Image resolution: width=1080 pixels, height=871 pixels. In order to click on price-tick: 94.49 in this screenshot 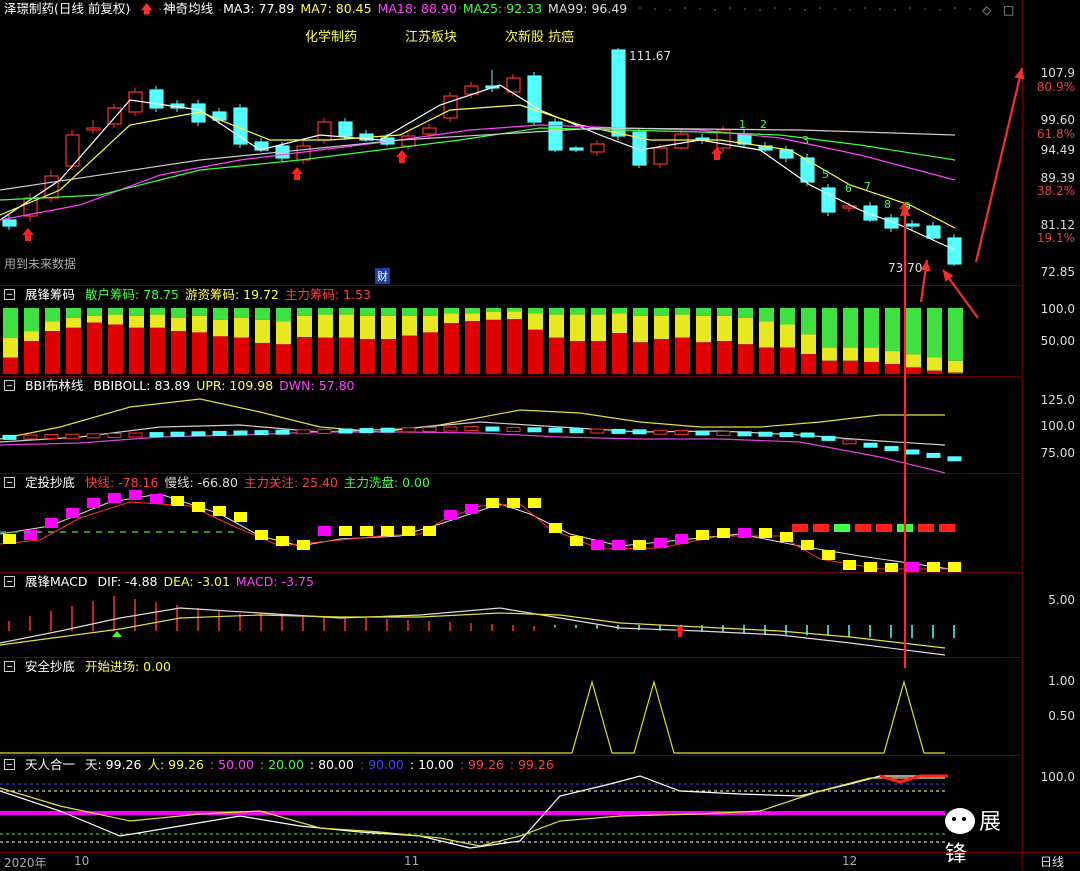, I will do `click(1057, 150)`.